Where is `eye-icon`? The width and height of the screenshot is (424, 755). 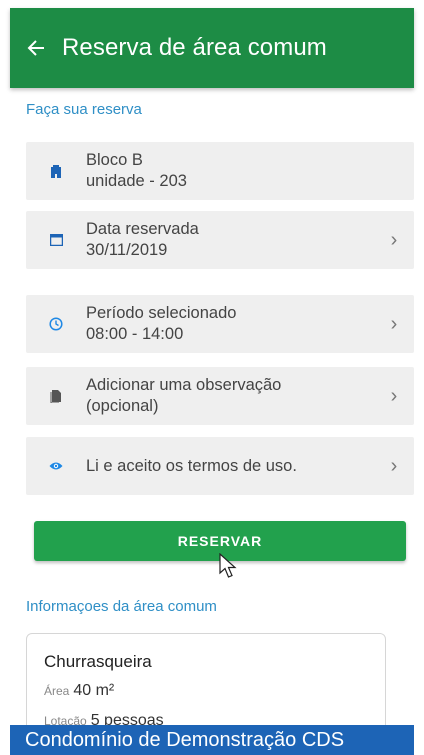 eye-icon is located at coordinates (56, 466).